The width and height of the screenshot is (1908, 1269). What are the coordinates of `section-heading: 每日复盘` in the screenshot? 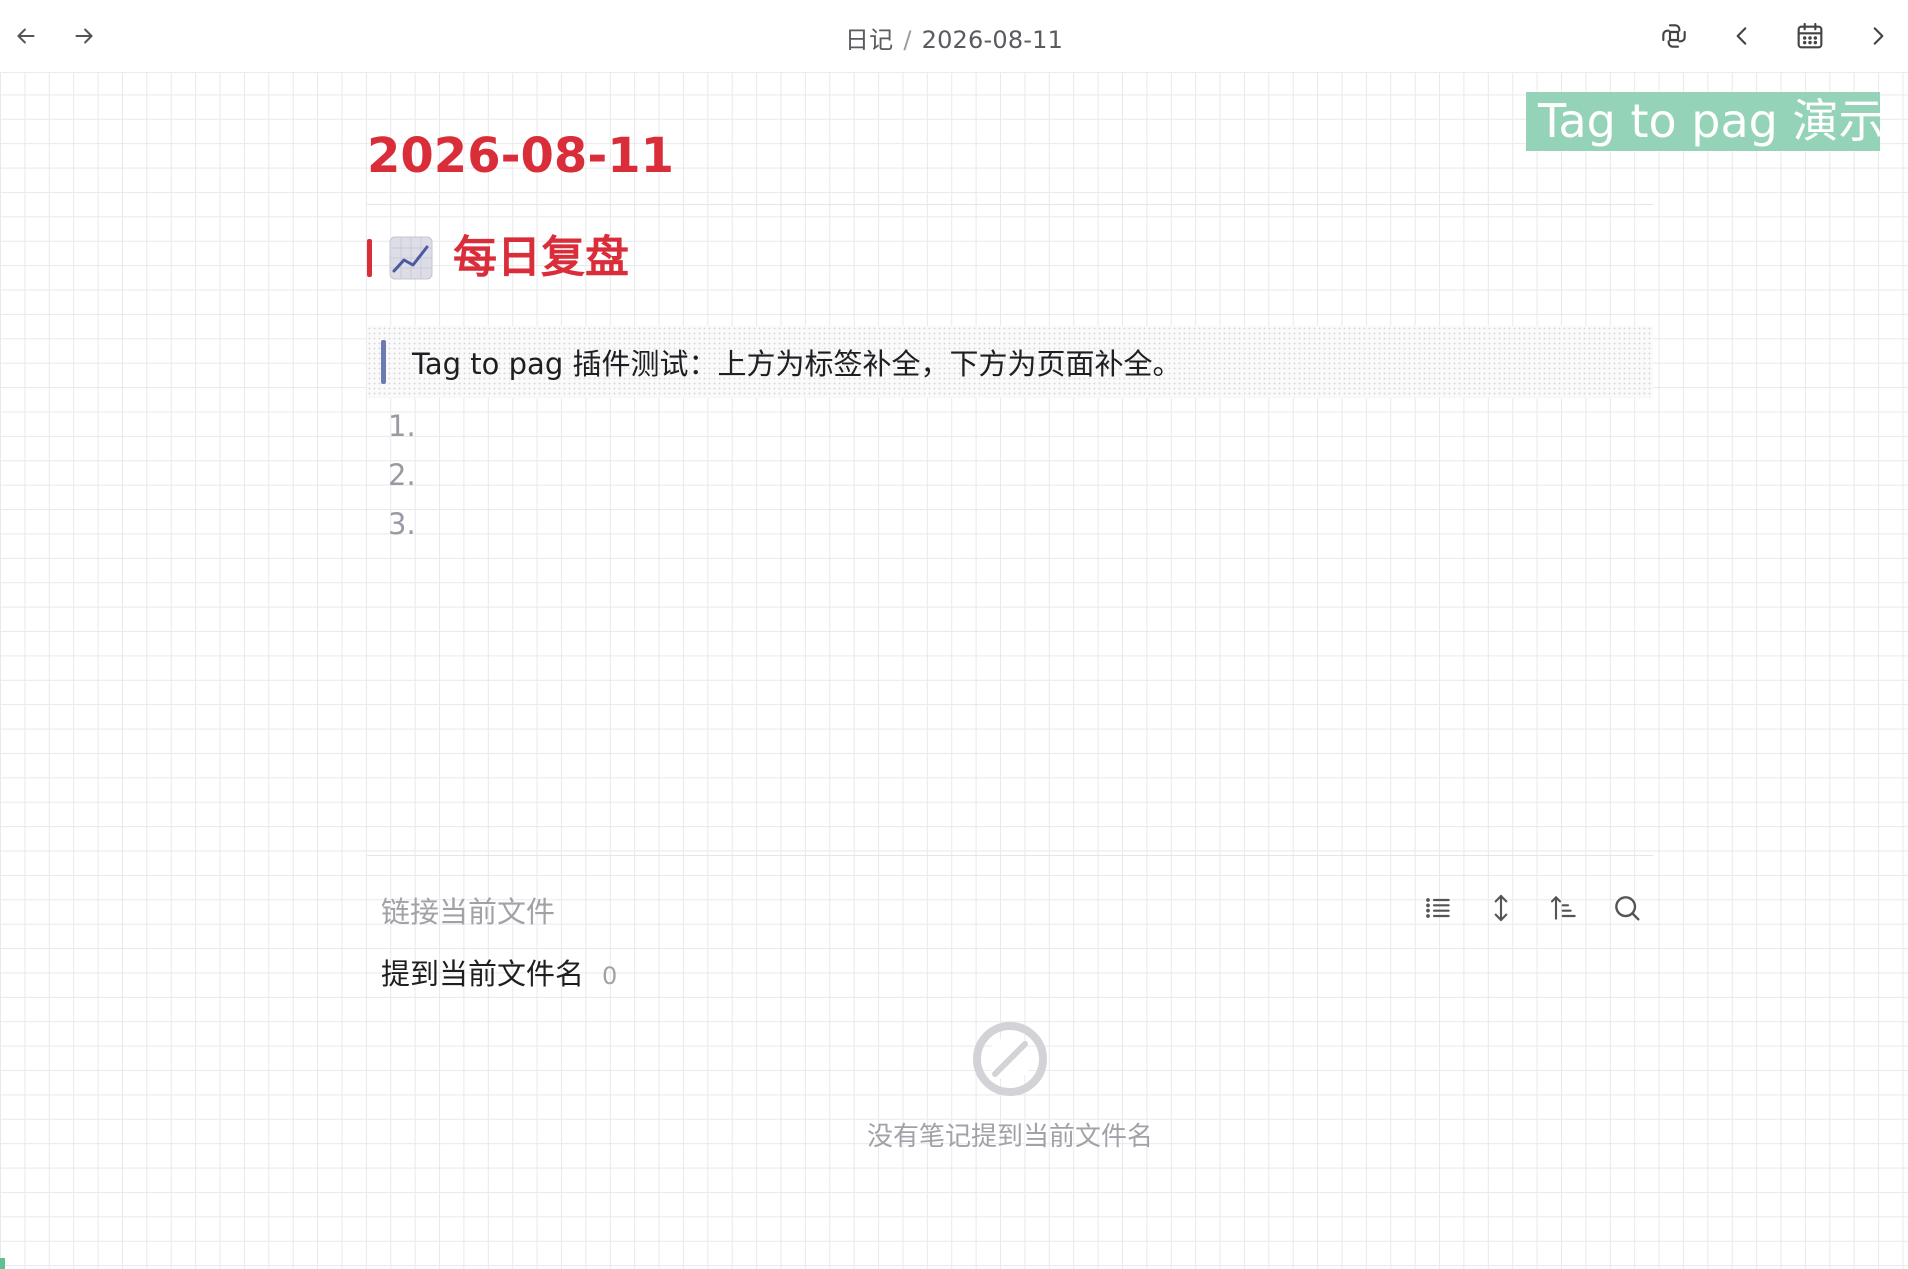 It's located at (498, 258).